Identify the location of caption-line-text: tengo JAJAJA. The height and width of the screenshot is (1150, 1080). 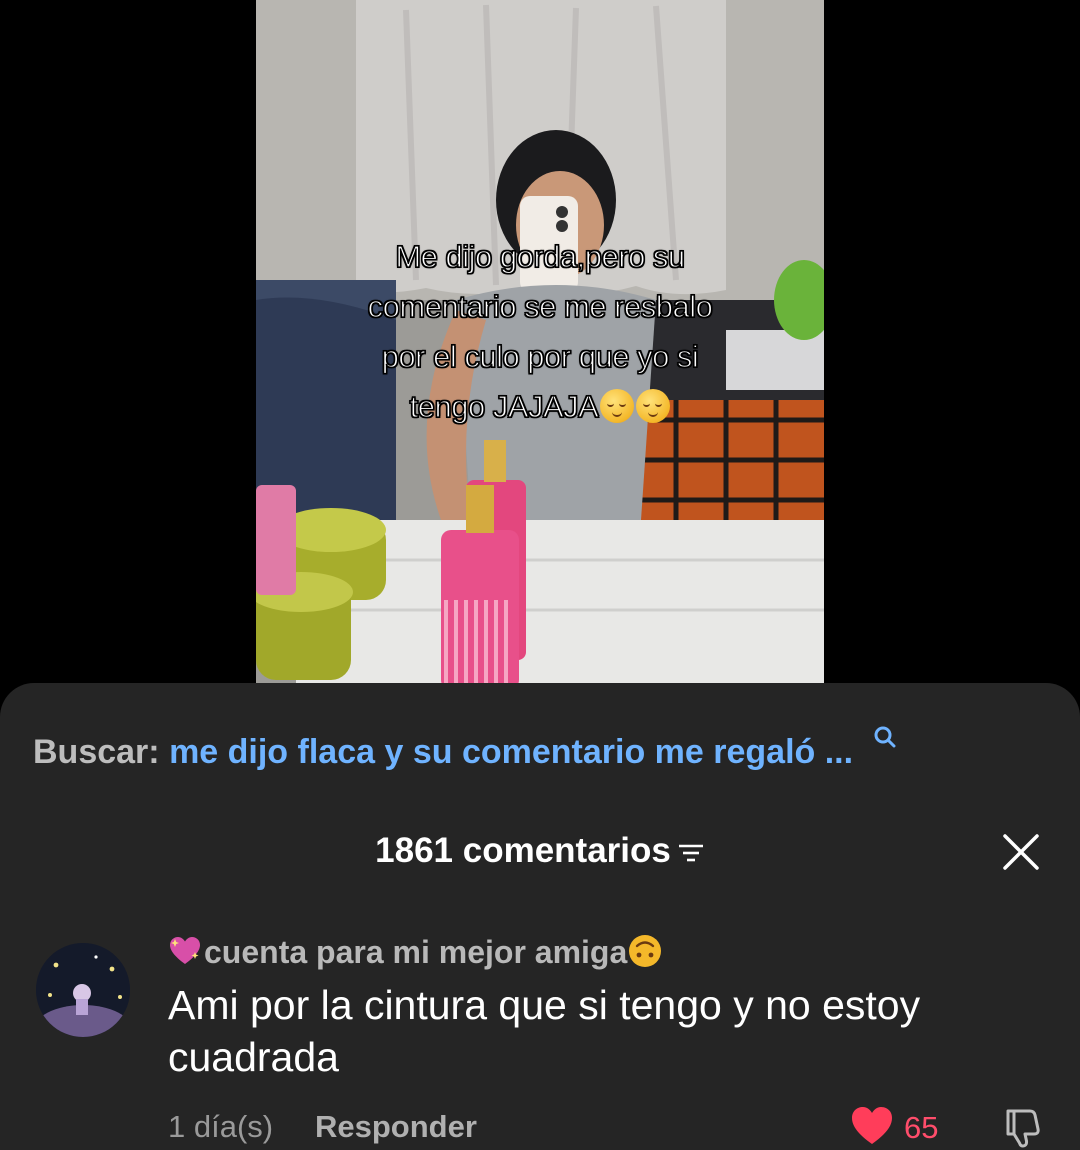
(504, 406).